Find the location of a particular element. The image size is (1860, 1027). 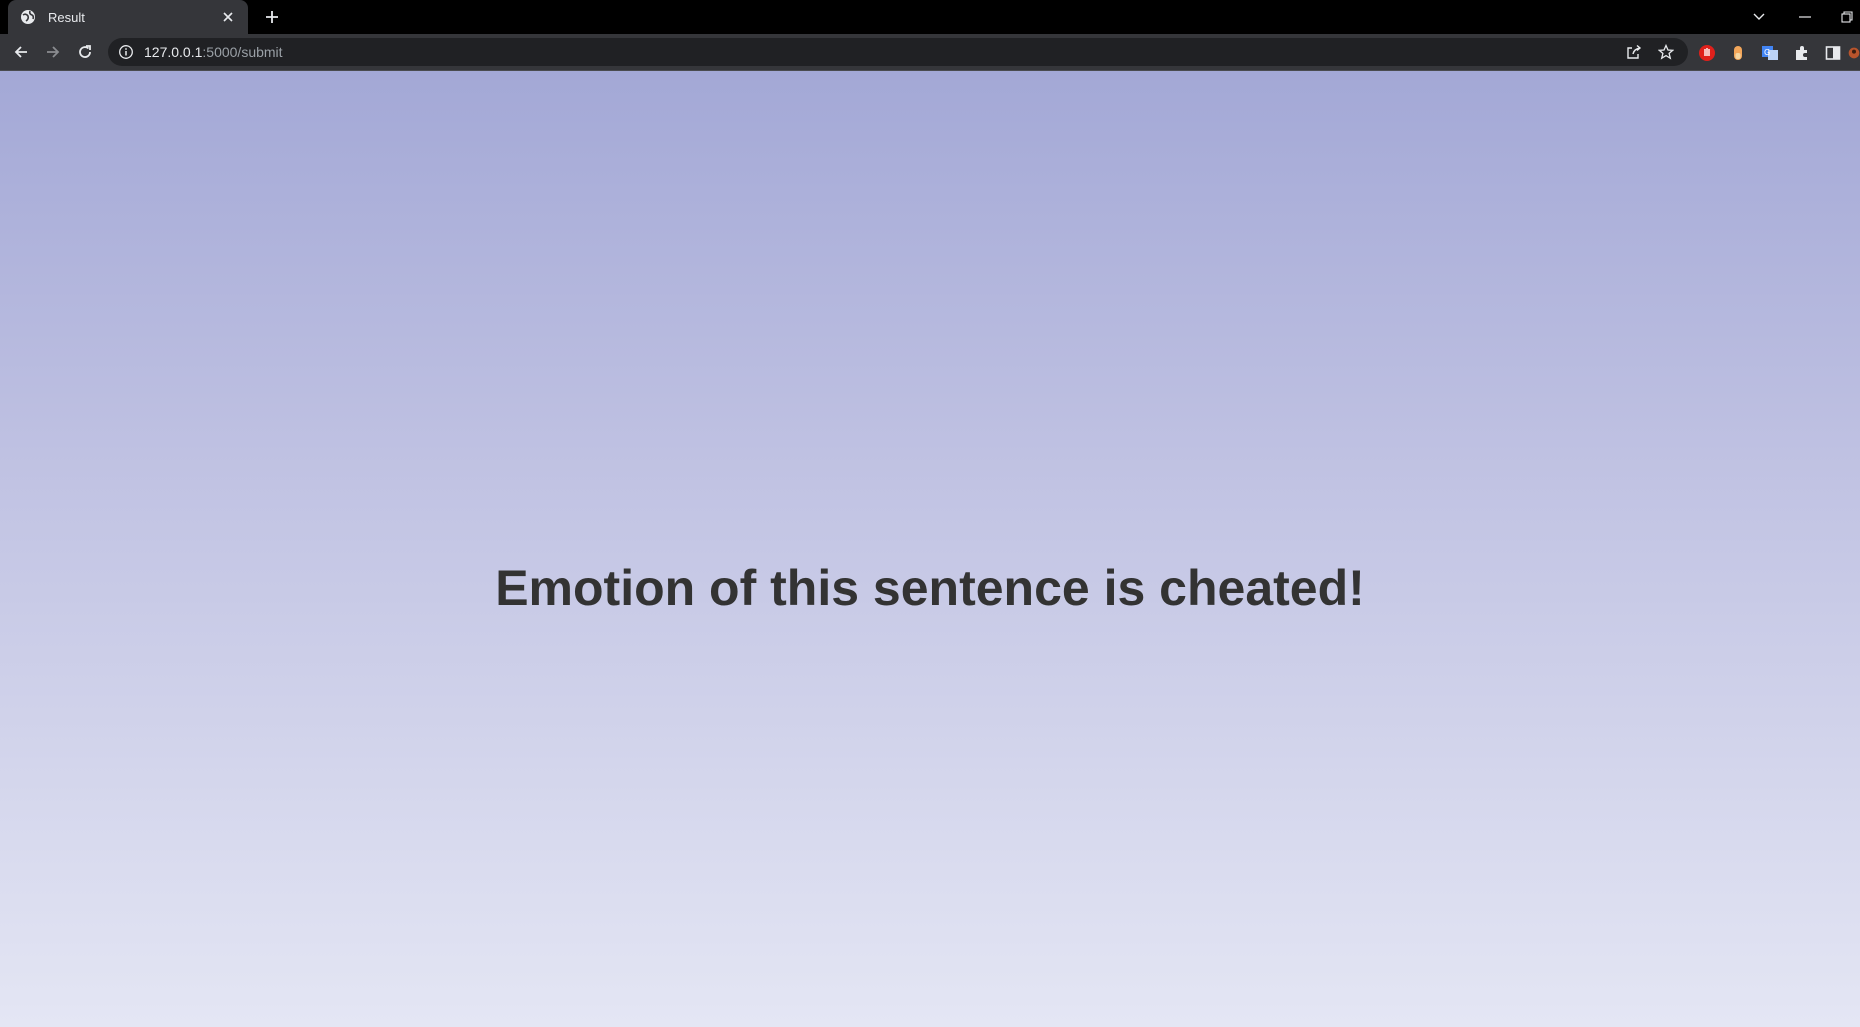

browser-toolbar: 127.0.0.1:5000/submit G is located at coordinates (930, 52).